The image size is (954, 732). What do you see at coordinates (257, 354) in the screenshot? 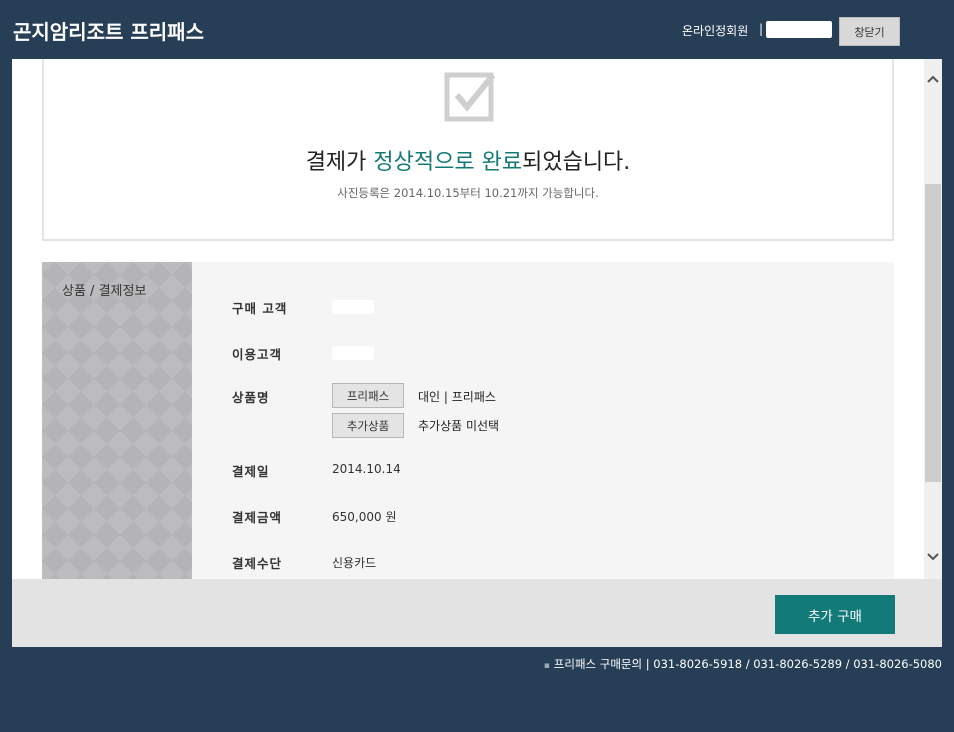
I see `user-label: 이용고객` at bounding box center [257, 354].